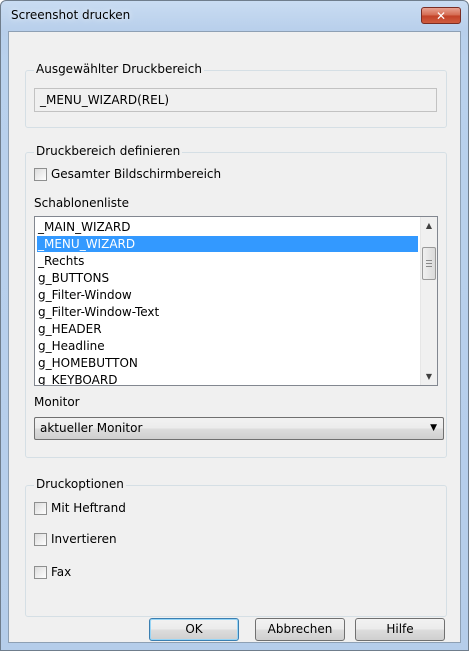 The height and width of the screenshot is (651, 469). Describe the element at coordinates (57, 402) in the screenshot. I see `monitor-label: Monitor` at that location.